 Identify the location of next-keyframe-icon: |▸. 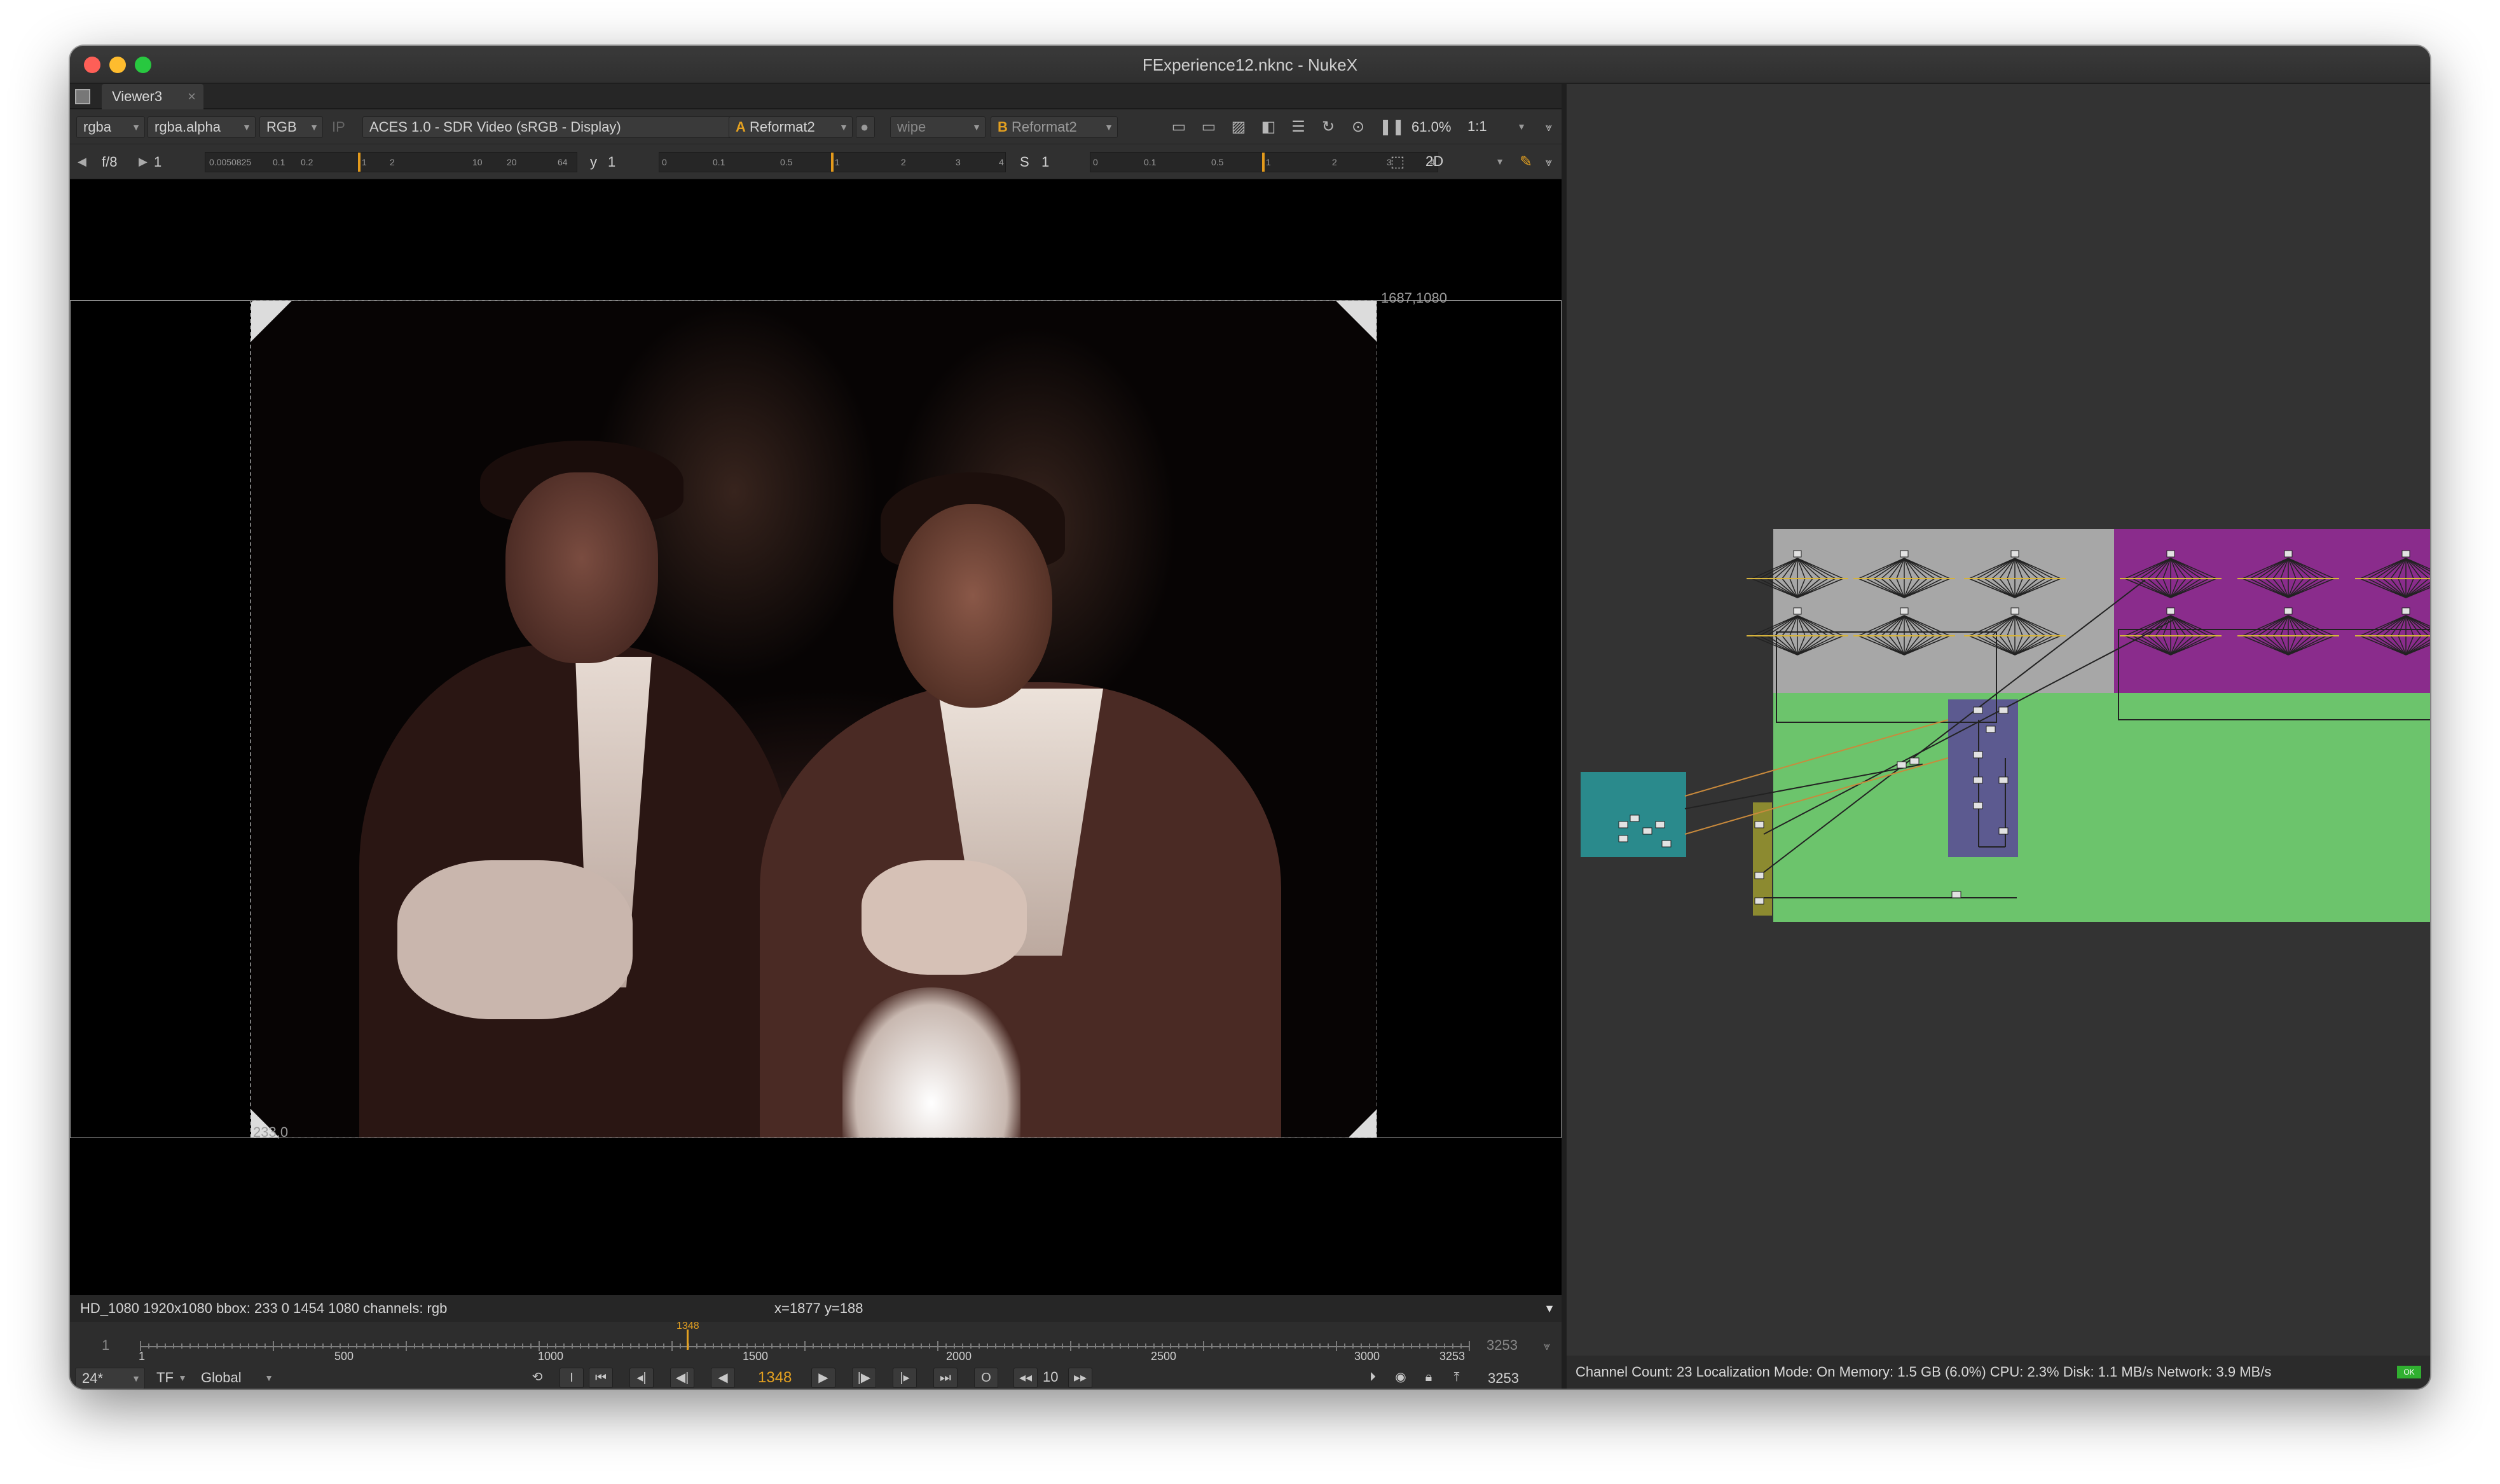
(905, 1378).